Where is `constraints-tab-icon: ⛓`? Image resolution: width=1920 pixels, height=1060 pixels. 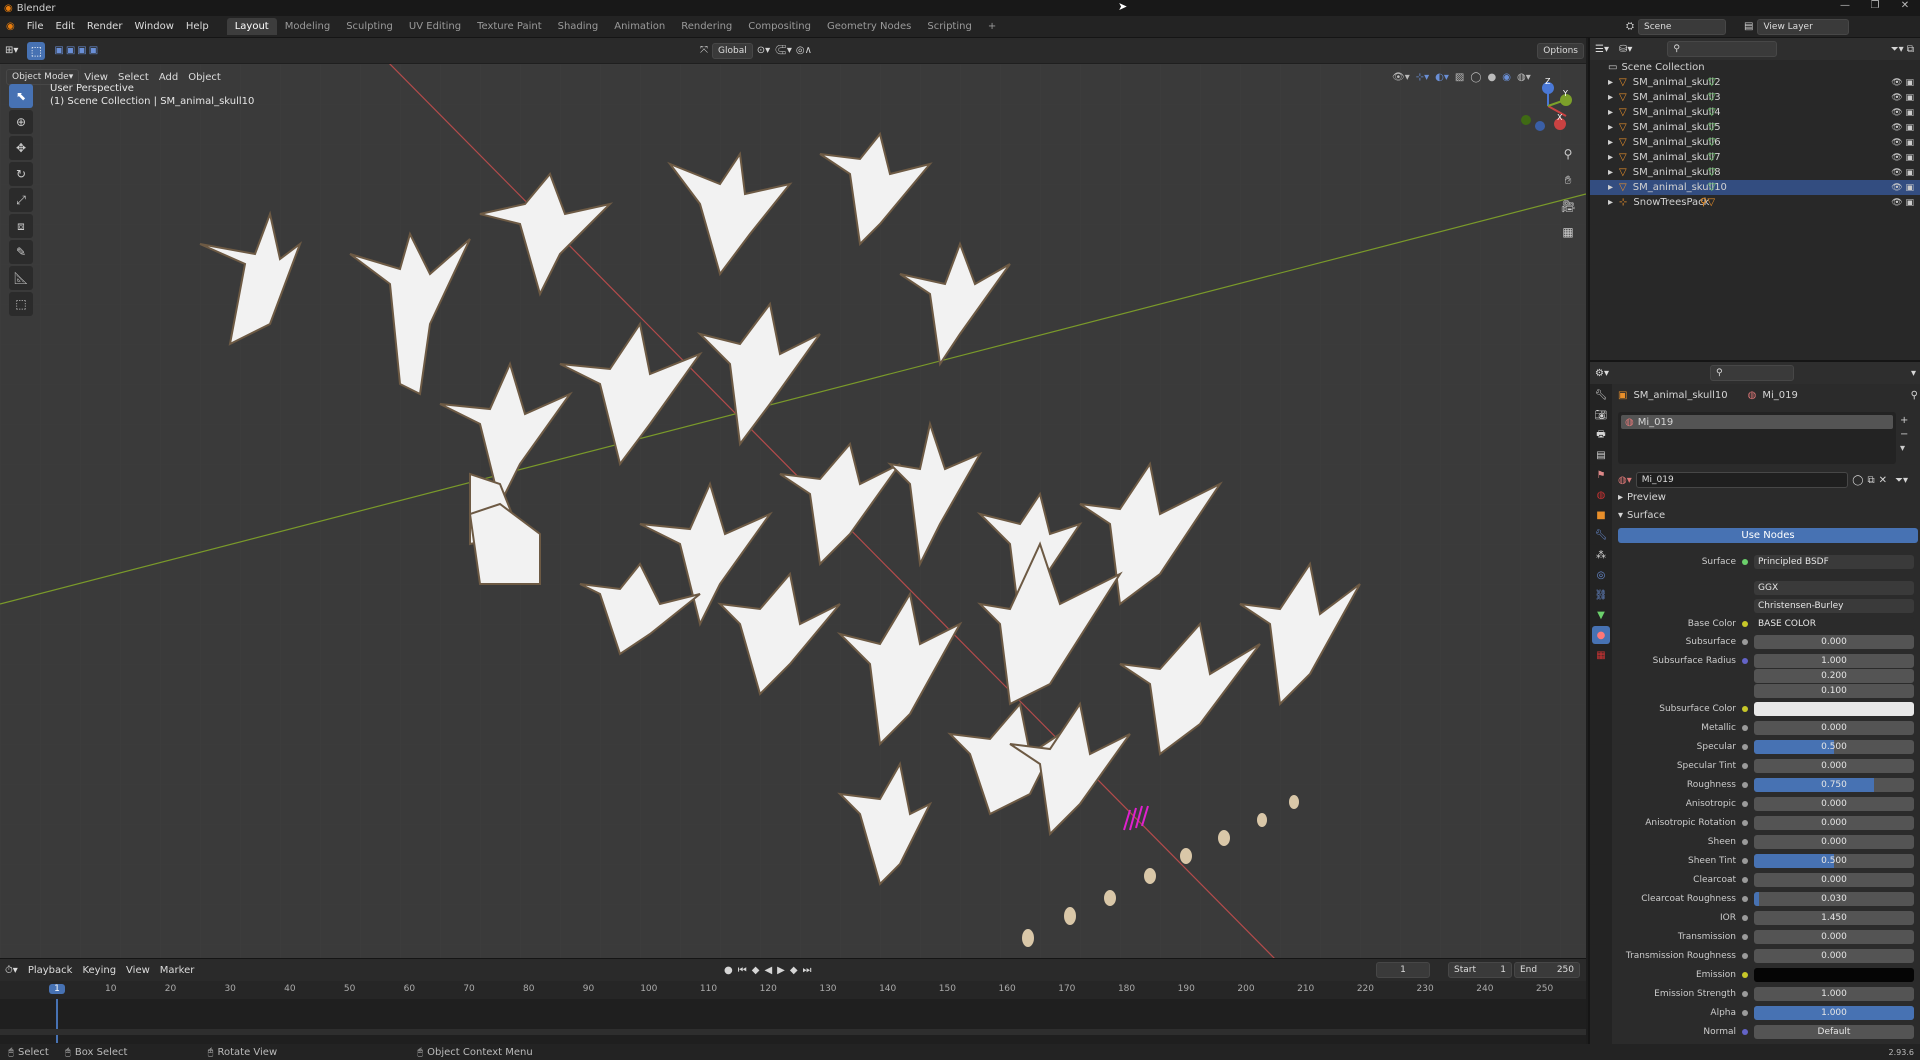 constraints-tab-icon: ⛓ is located at coordinates (1601, 595).